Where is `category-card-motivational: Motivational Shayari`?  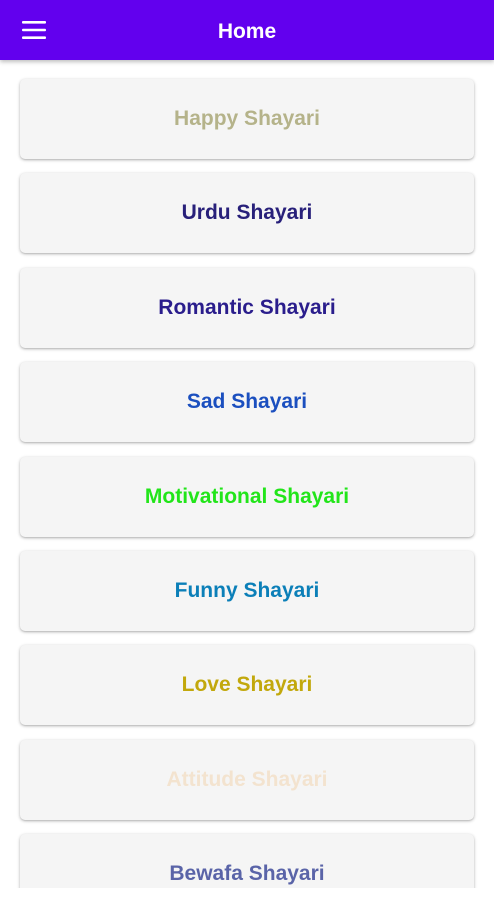
category-card-motivational: Motivational Shayari is located at coordinates (247, 497).